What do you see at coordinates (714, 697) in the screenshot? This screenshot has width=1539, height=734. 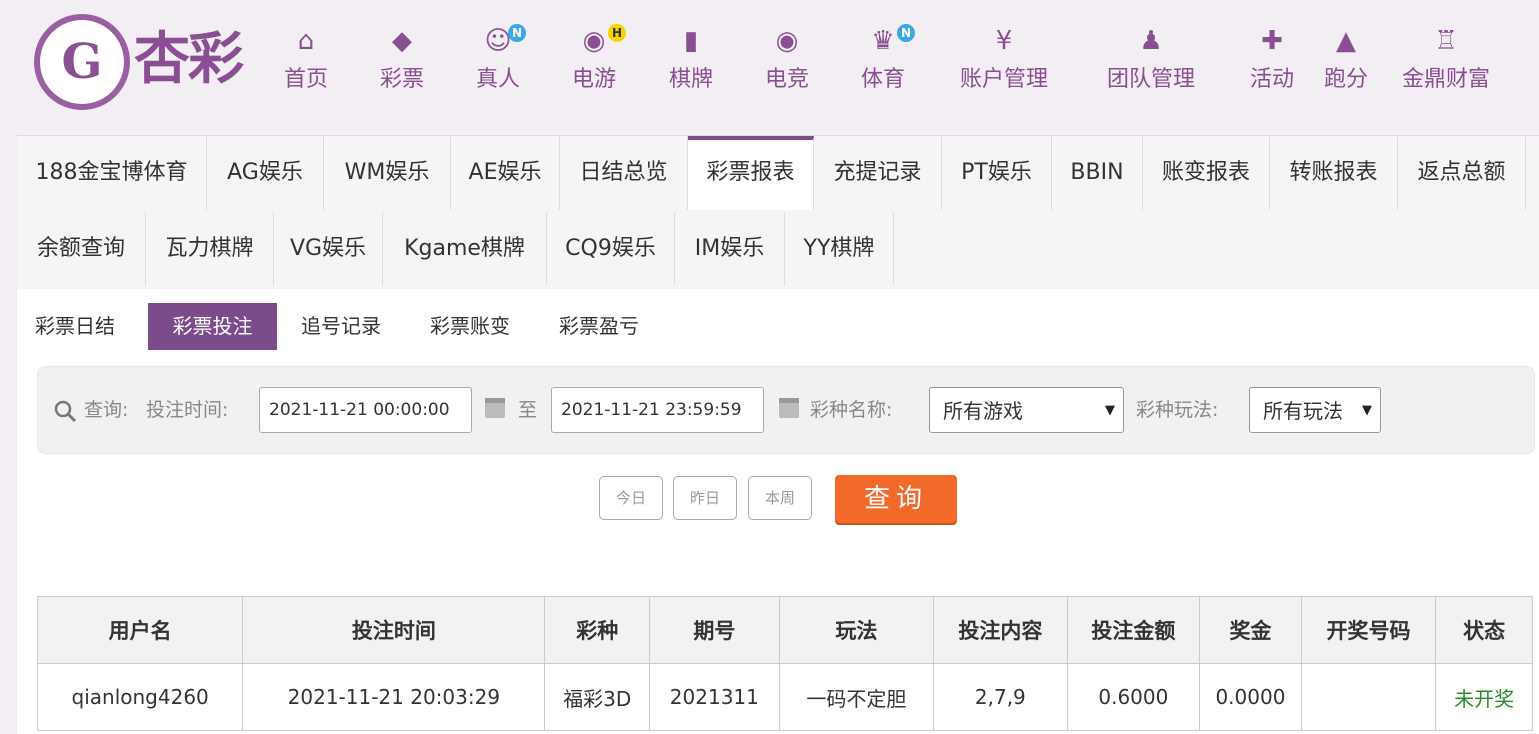 I see `cell-issue: 2021311` at bounding box center [714, 697].